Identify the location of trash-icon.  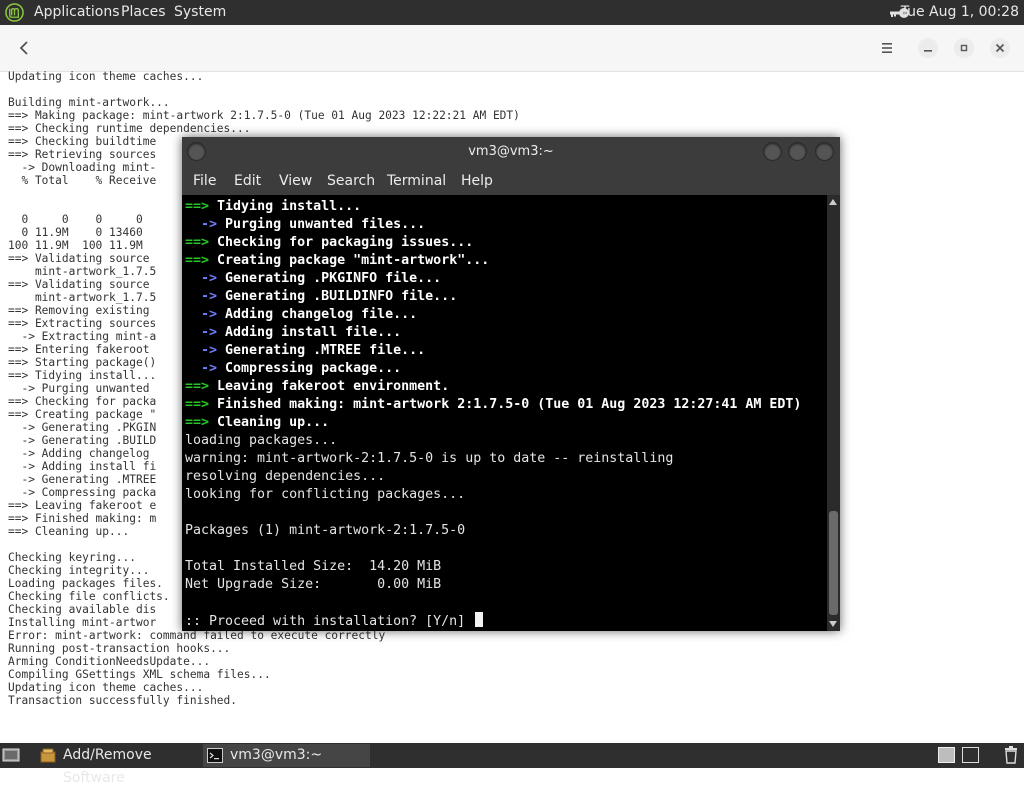
(1011, 755).